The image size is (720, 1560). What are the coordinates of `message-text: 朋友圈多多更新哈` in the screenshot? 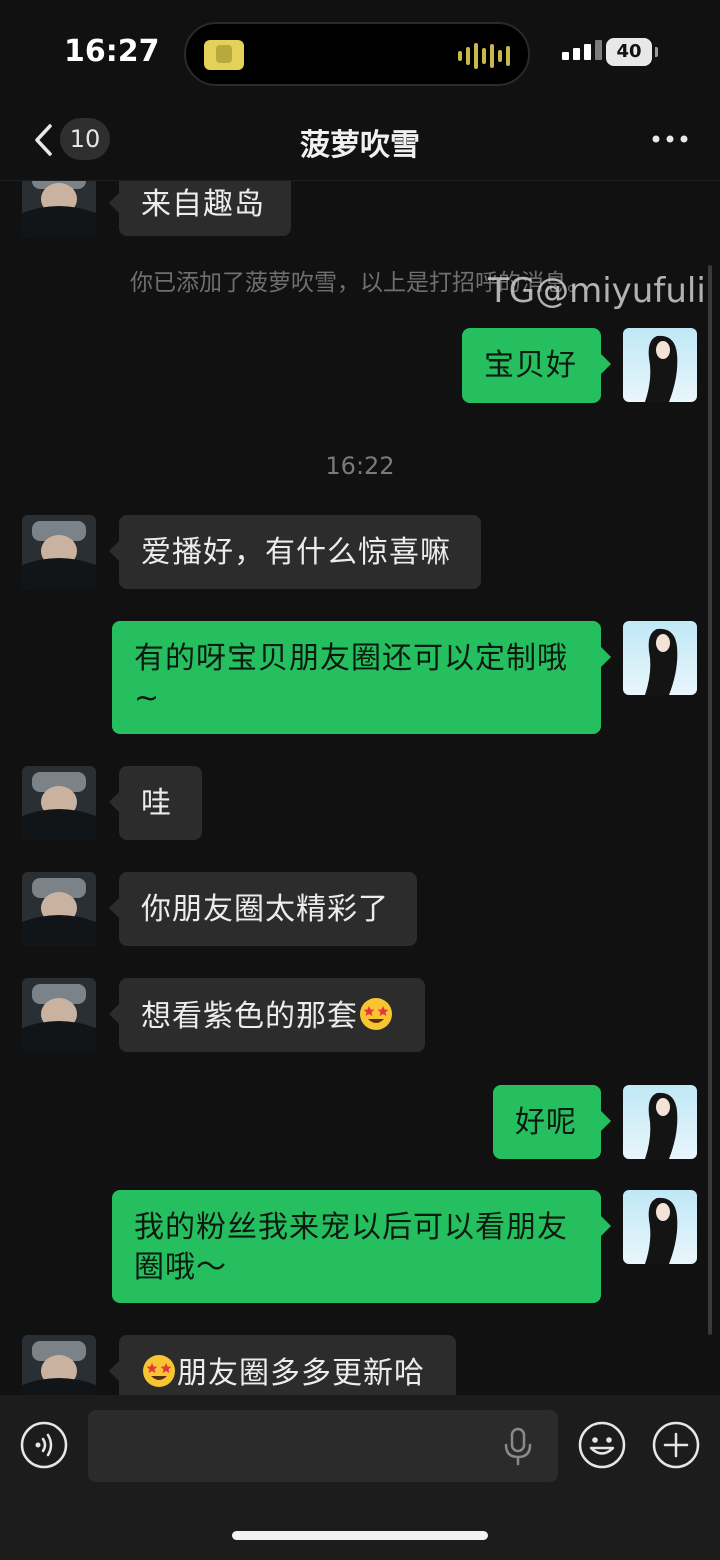 It's located at (301, 1373).